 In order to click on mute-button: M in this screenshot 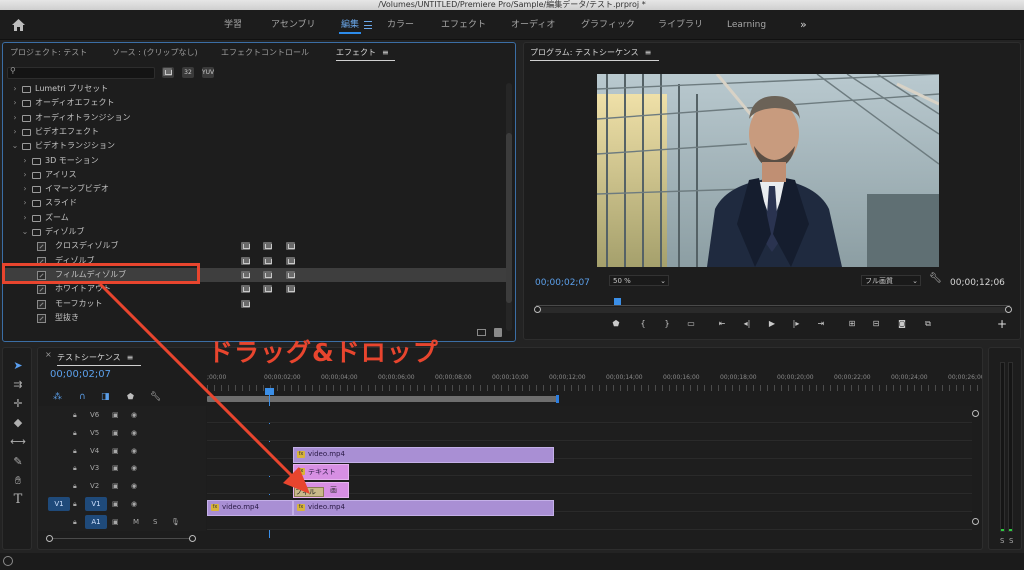, I will do `click(136, 522)`.